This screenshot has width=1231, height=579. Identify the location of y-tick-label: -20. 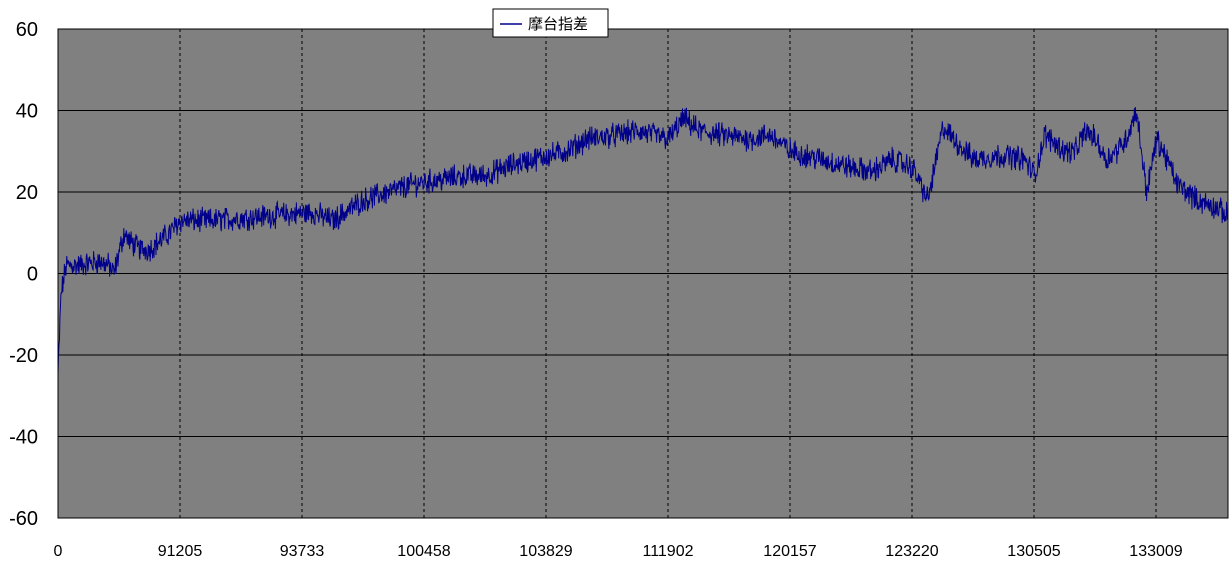
(23, 356).